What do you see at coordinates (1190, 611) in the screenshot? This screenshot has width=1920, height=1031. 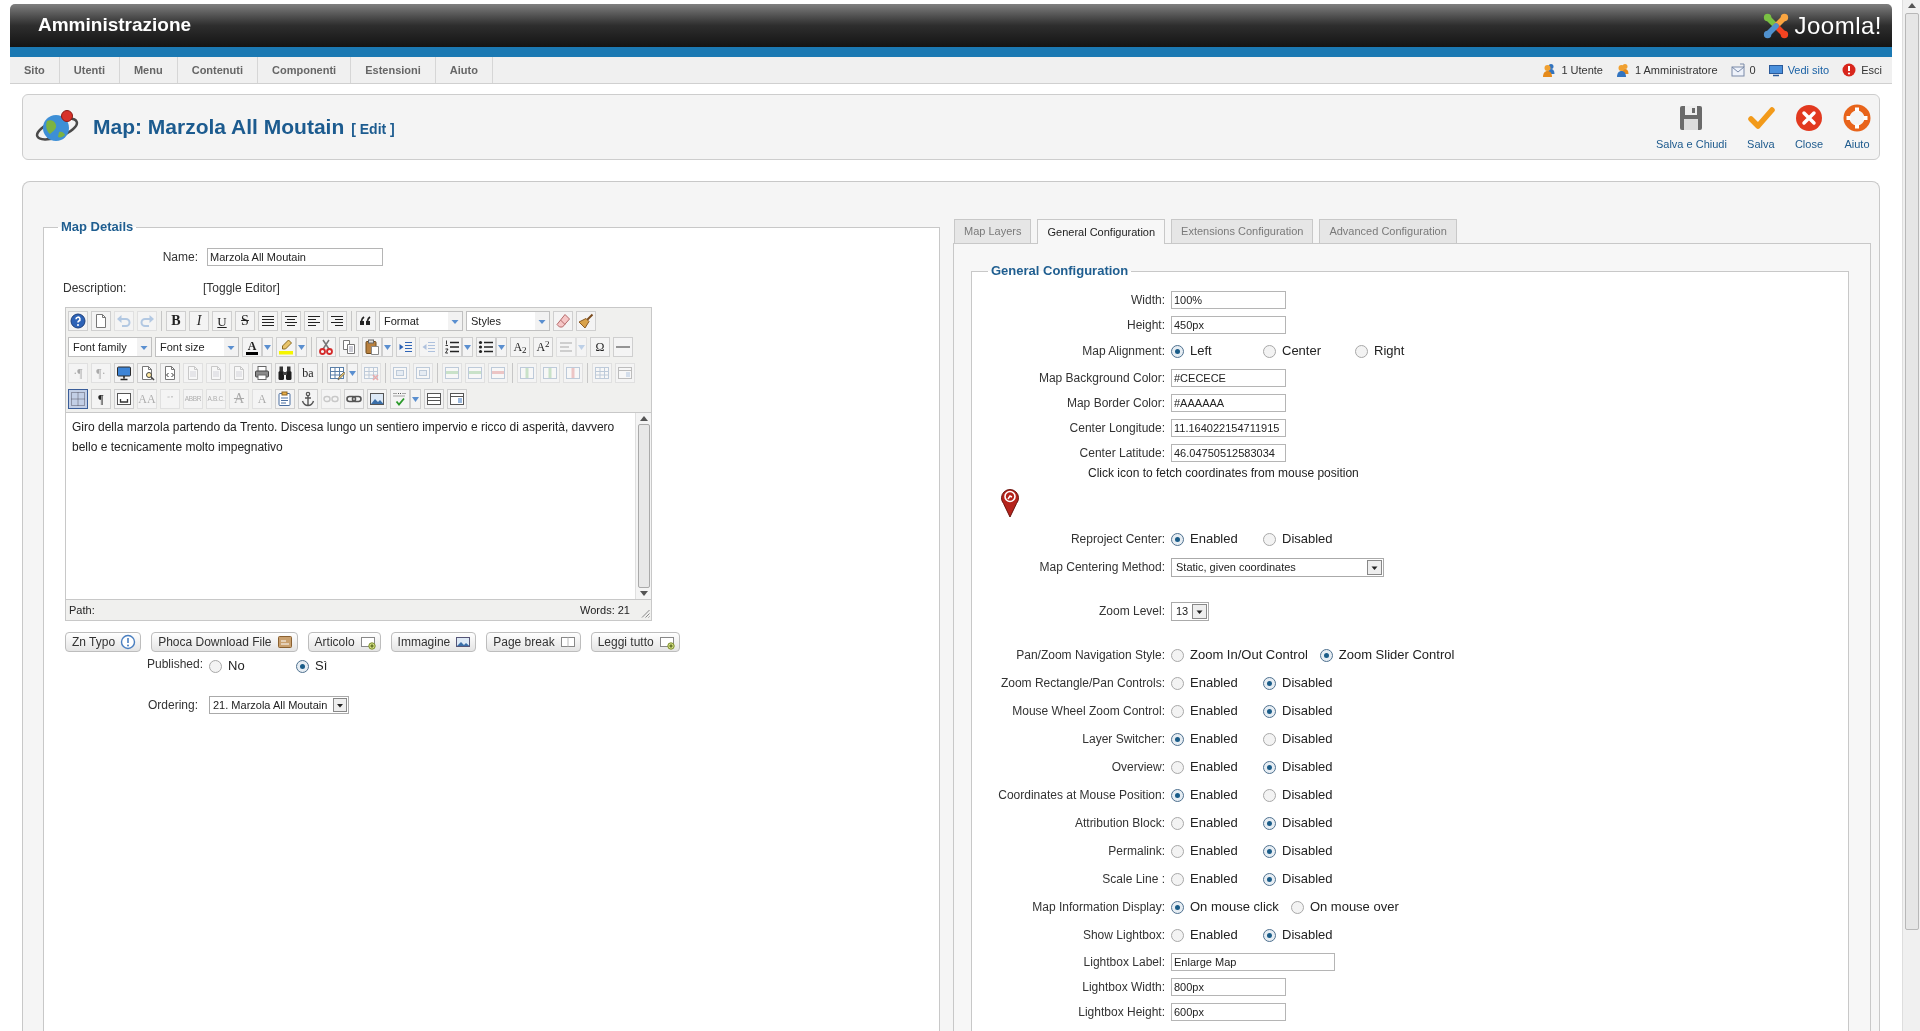 I see `dropdown: 13` at bounding box center [1190, 611].